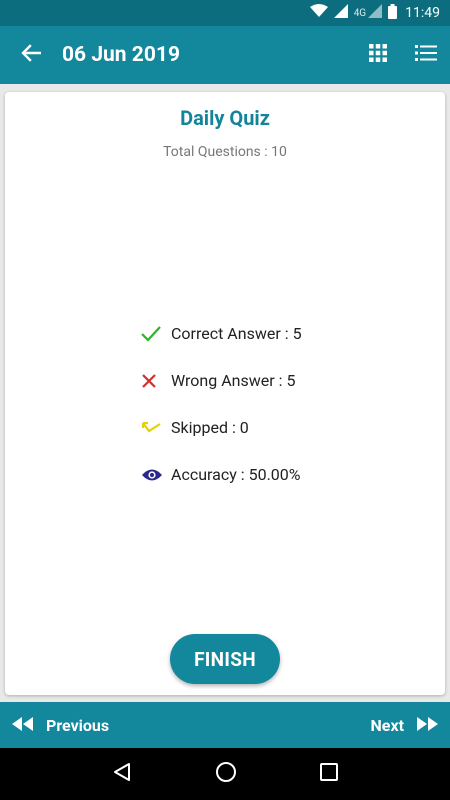  Describe the element at coordinates (236, 474) in the screenshot. I see `stat-label: Accuracy : 50.00%` at that location.